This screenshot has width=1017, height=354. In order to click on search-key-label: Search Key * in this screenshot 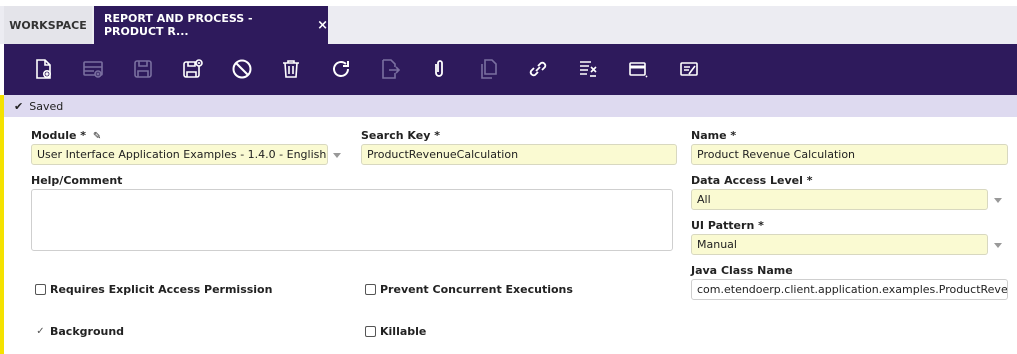, I will do `click(400, 135)`.